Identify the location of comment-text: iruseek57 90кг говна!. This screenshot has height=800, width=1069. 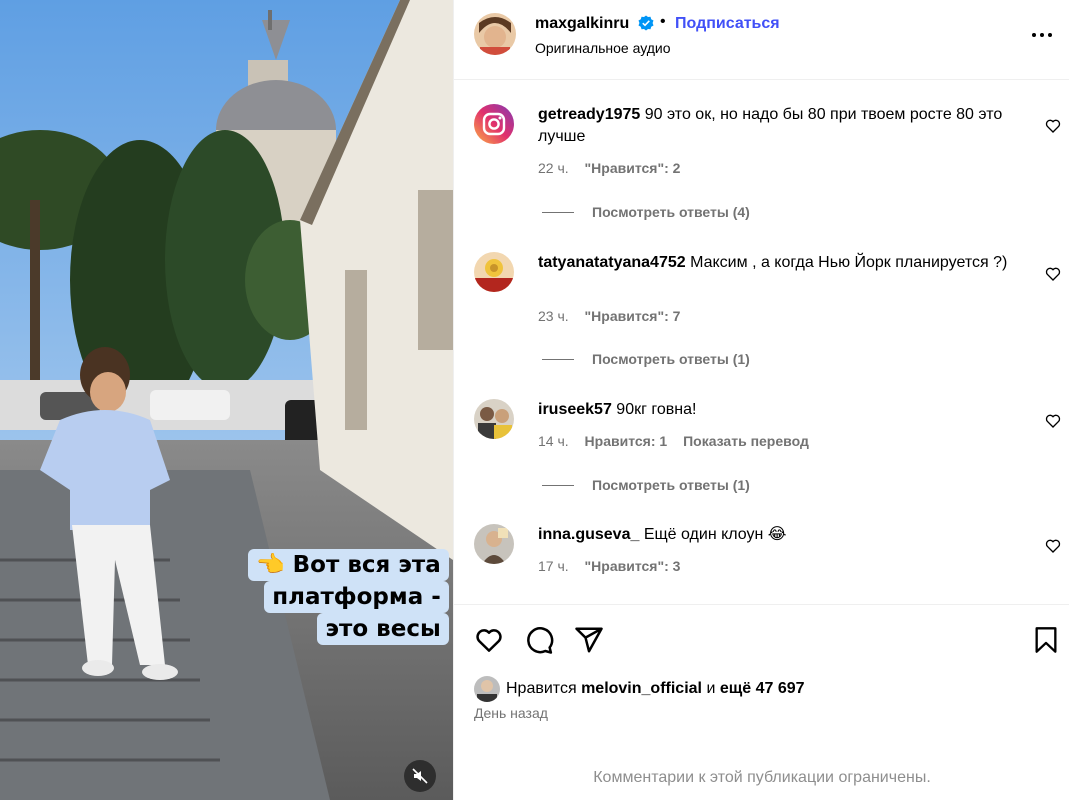
(778, 410).